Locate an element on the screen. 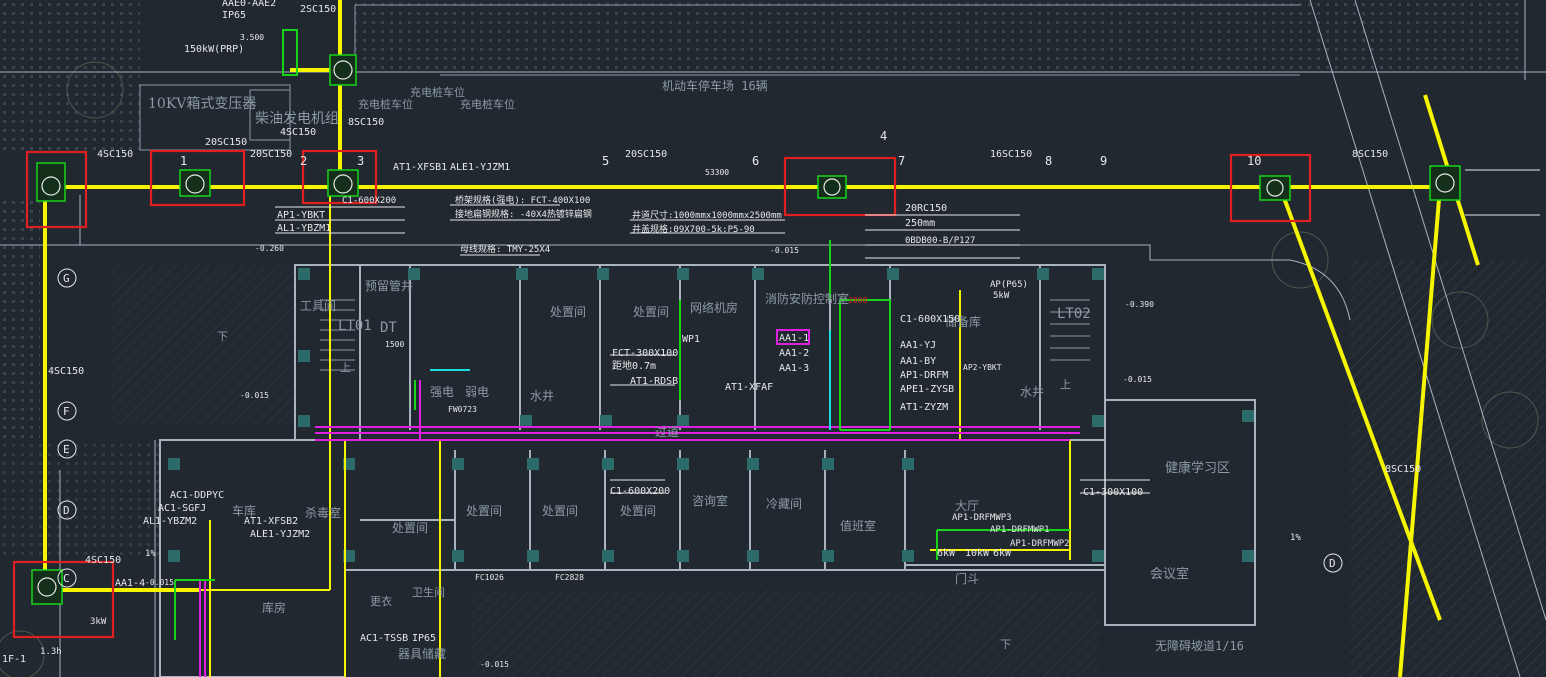 The width and height of the screenshot is (1546, 677). label-elev-neg: -0.015 is located at coordinates (159, 582).